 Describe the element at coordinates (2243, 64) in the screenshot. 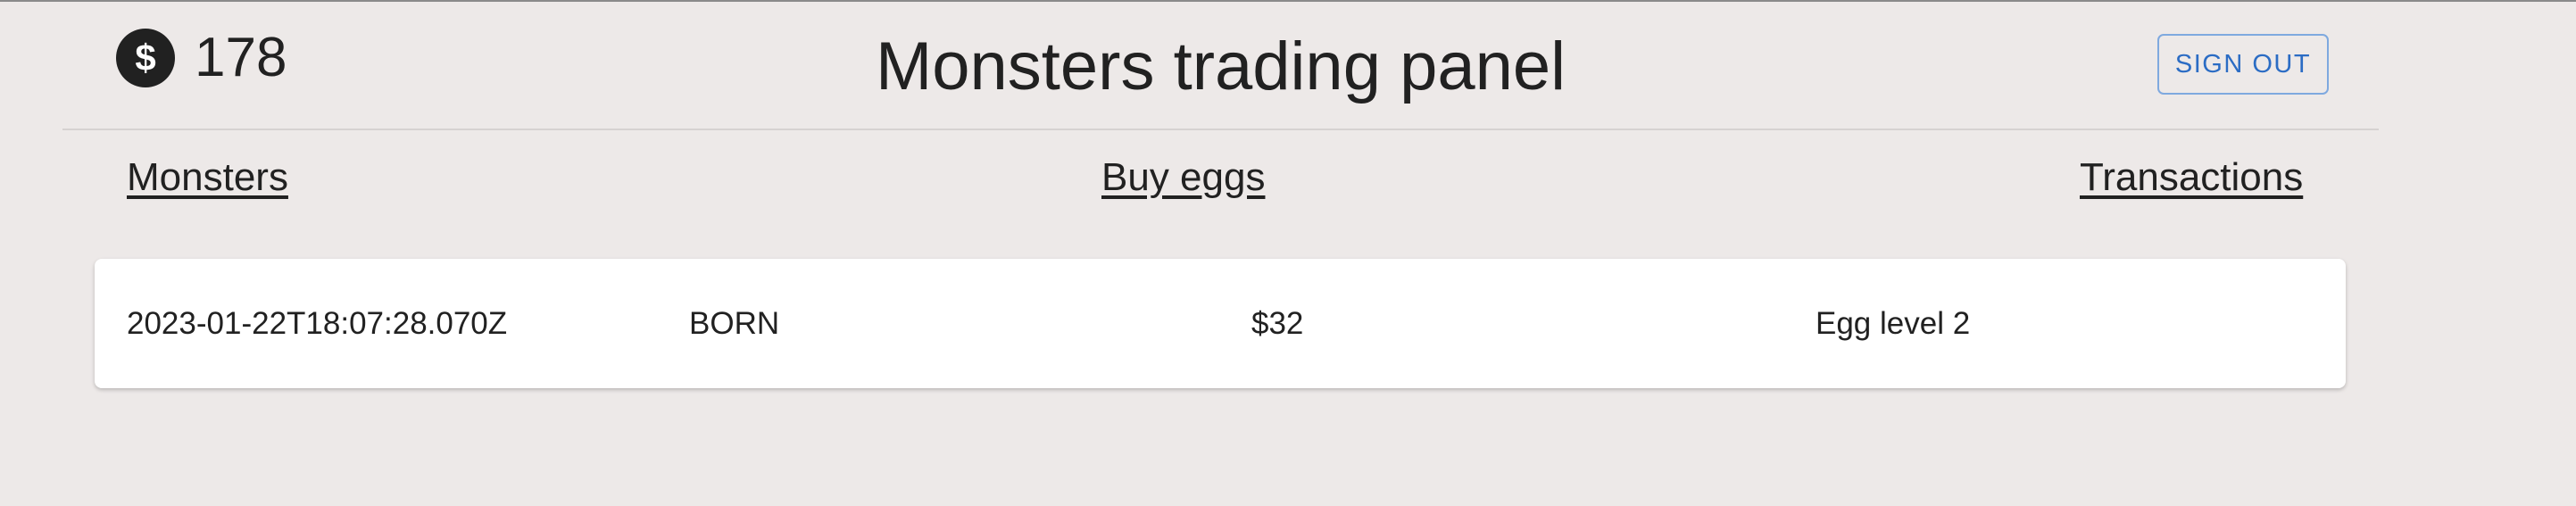

I see `sign-out-button: SIGN OUT` at that location.